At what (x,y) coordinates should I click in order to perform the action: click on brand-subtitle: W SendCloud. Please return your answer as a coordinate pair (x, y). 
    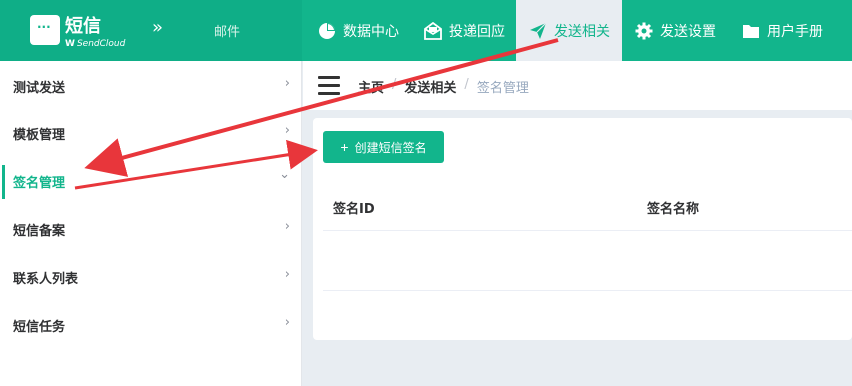
    Looking at the image, I should click on (95, 44).